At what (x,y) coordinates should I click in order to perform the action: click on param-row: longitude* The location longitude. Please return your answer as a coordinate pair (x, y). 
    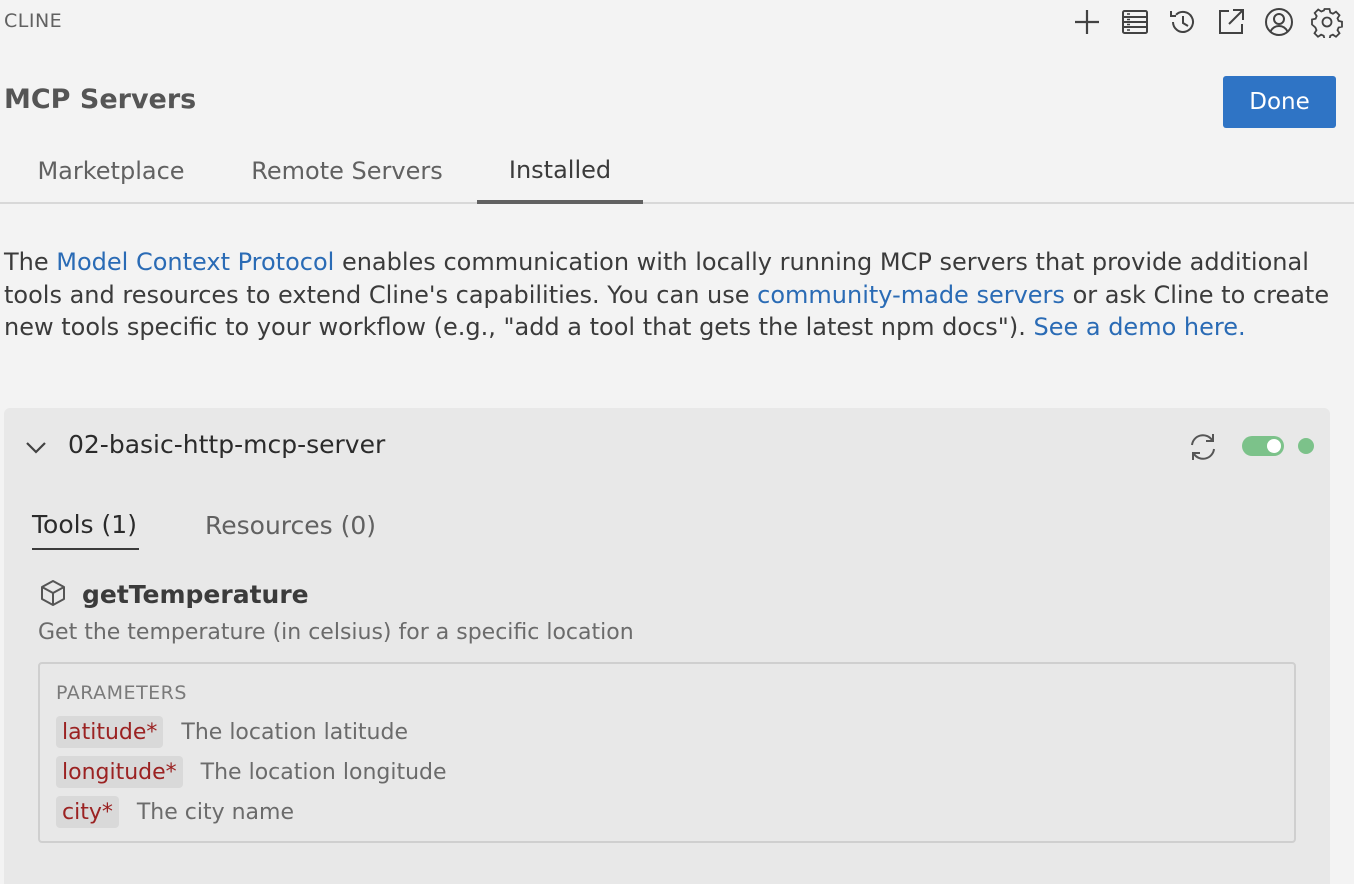
    Looking at the image, I should click on (251, 772).